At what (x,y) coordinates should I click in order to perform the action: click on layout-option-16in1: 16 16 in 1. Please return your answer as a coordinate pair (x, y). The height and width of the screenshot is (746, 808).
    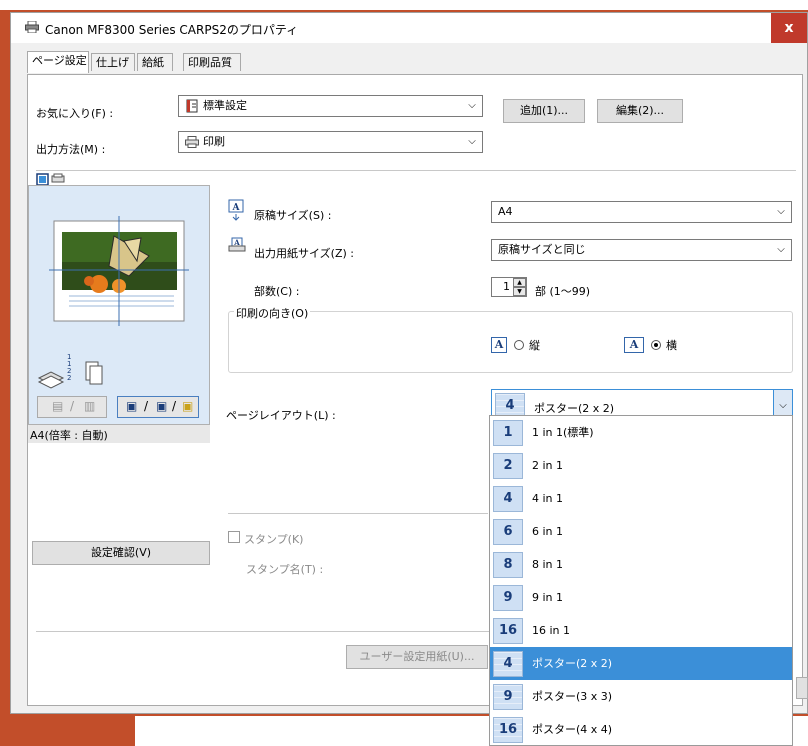
    Looking at the image, I should click on (641, 630).